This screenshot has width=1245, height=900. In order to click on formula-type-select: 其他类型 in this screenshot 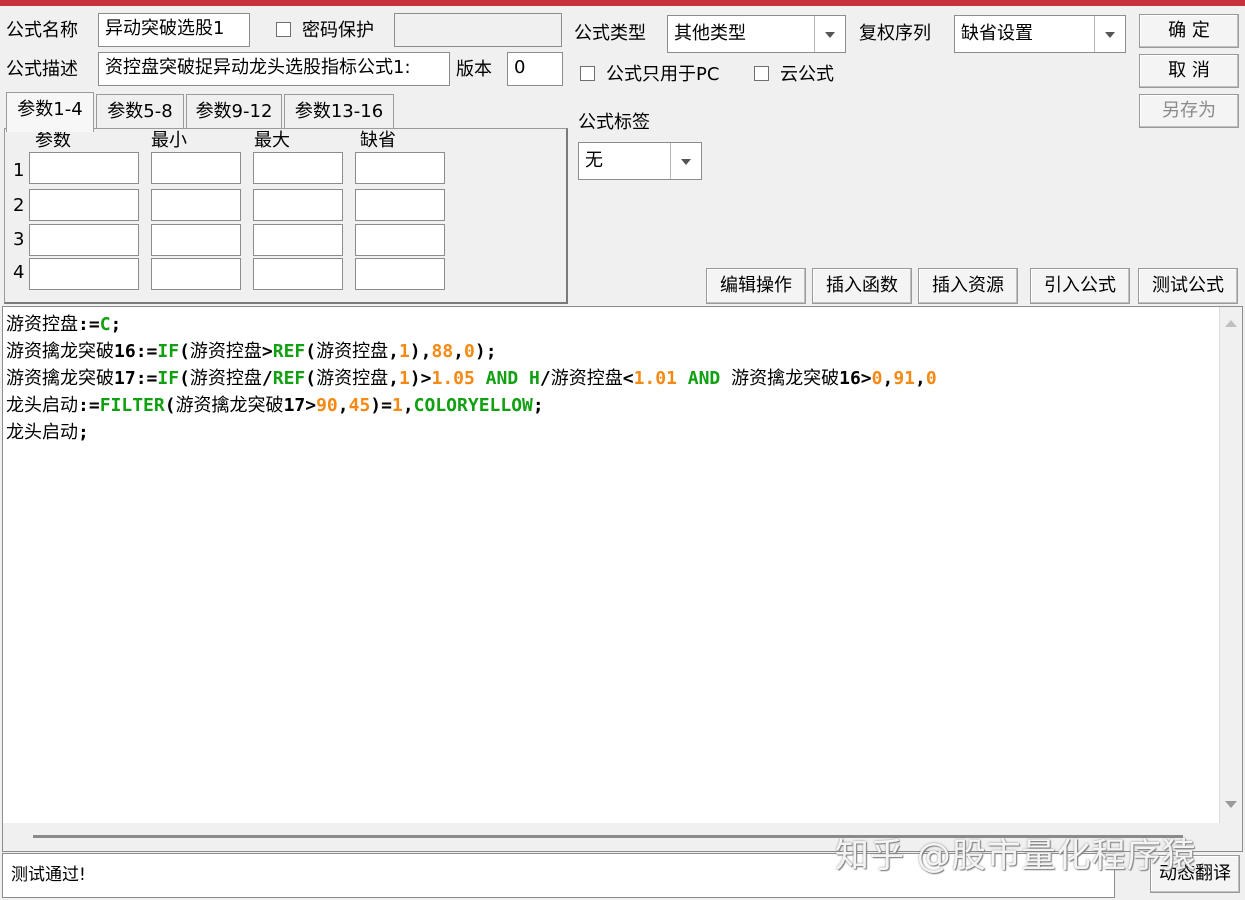, I will do `click(756, 34)`.